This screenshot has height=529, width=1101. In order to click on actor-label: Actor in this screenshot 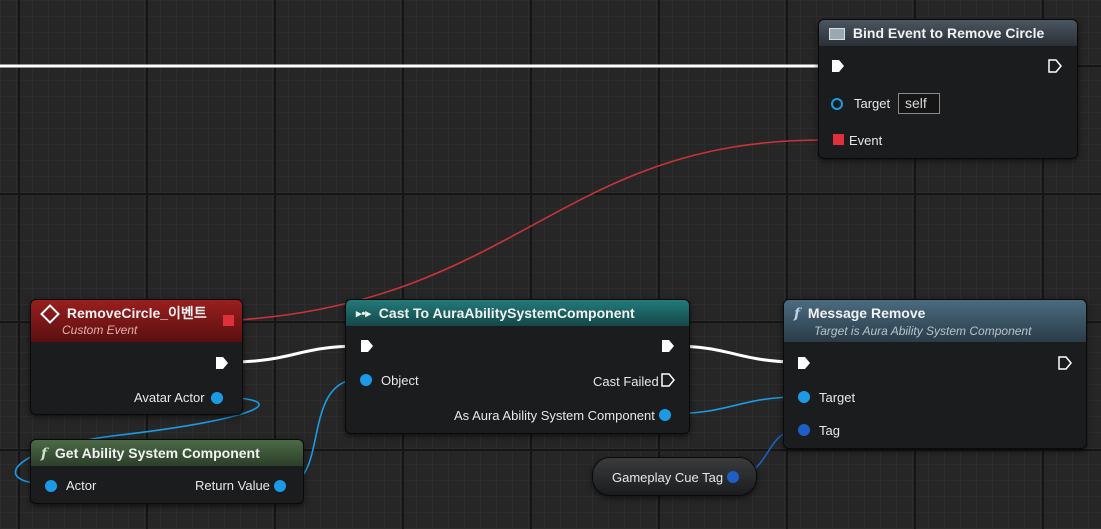, I will do `click(81, 485)`.